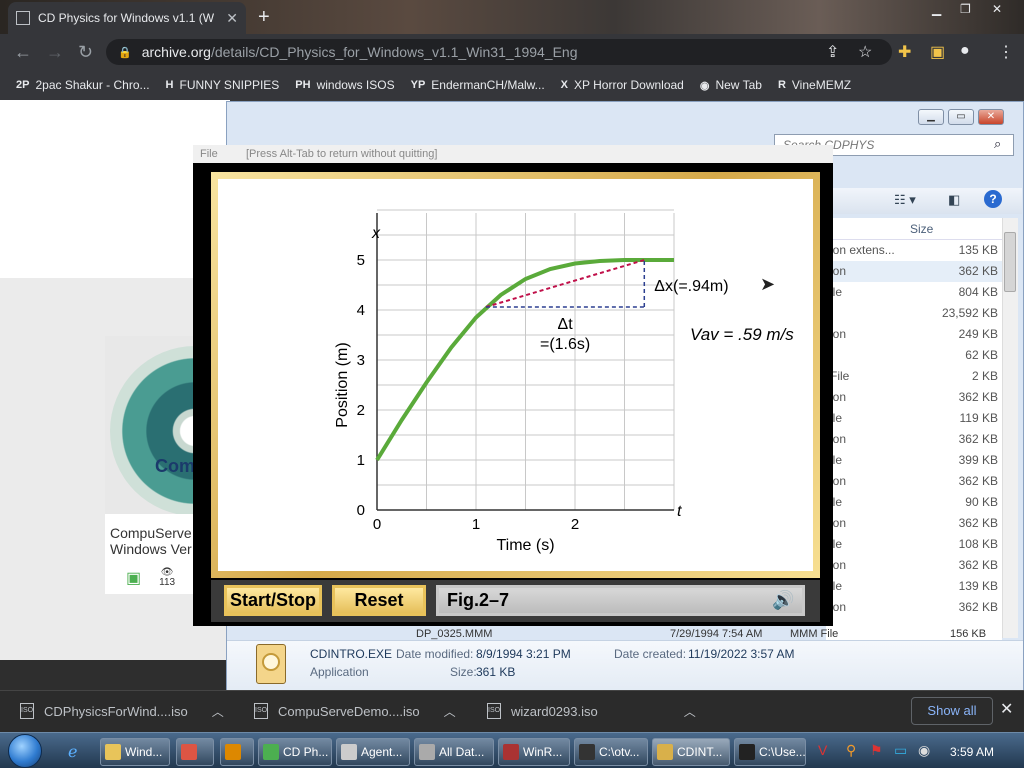 The image size is (1024, 768). Describe the element at coordinates (954, 200) in the screenshot. I see `preview-pane-icon: ◧` at that location.